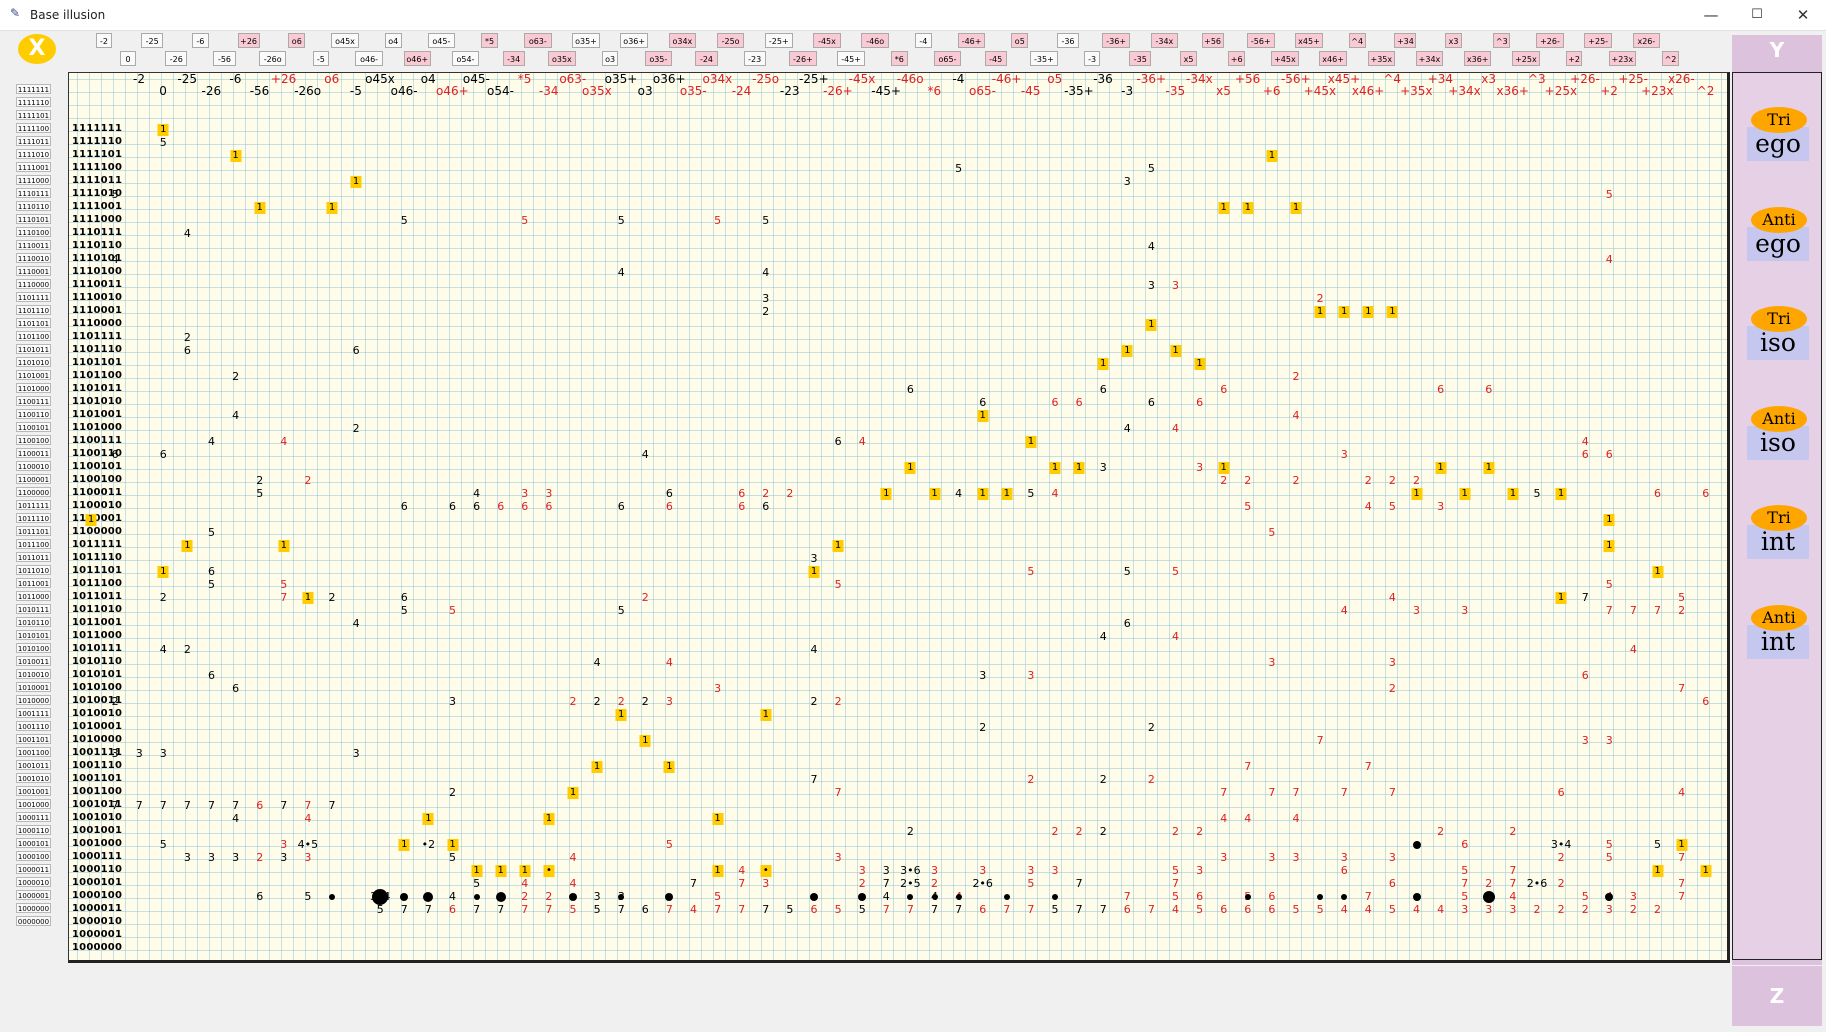 The width and height of the screenshot is (1826, 1032). I want to click on row-button: 1010001, so click(33, 687).